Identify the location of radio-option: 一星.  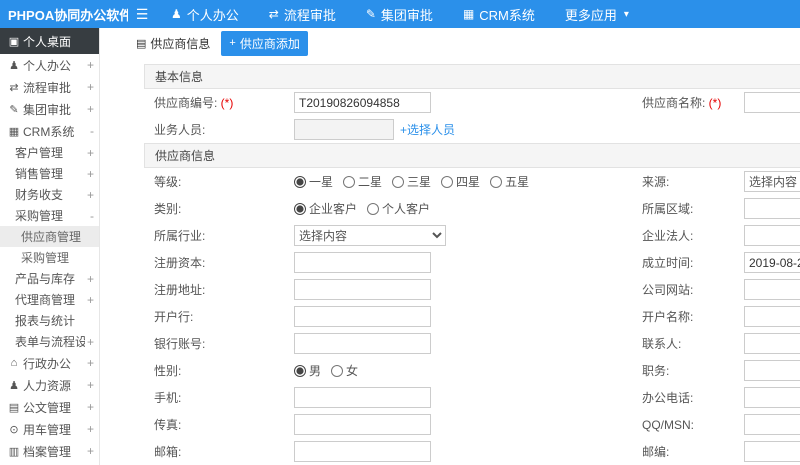
(313, 181).